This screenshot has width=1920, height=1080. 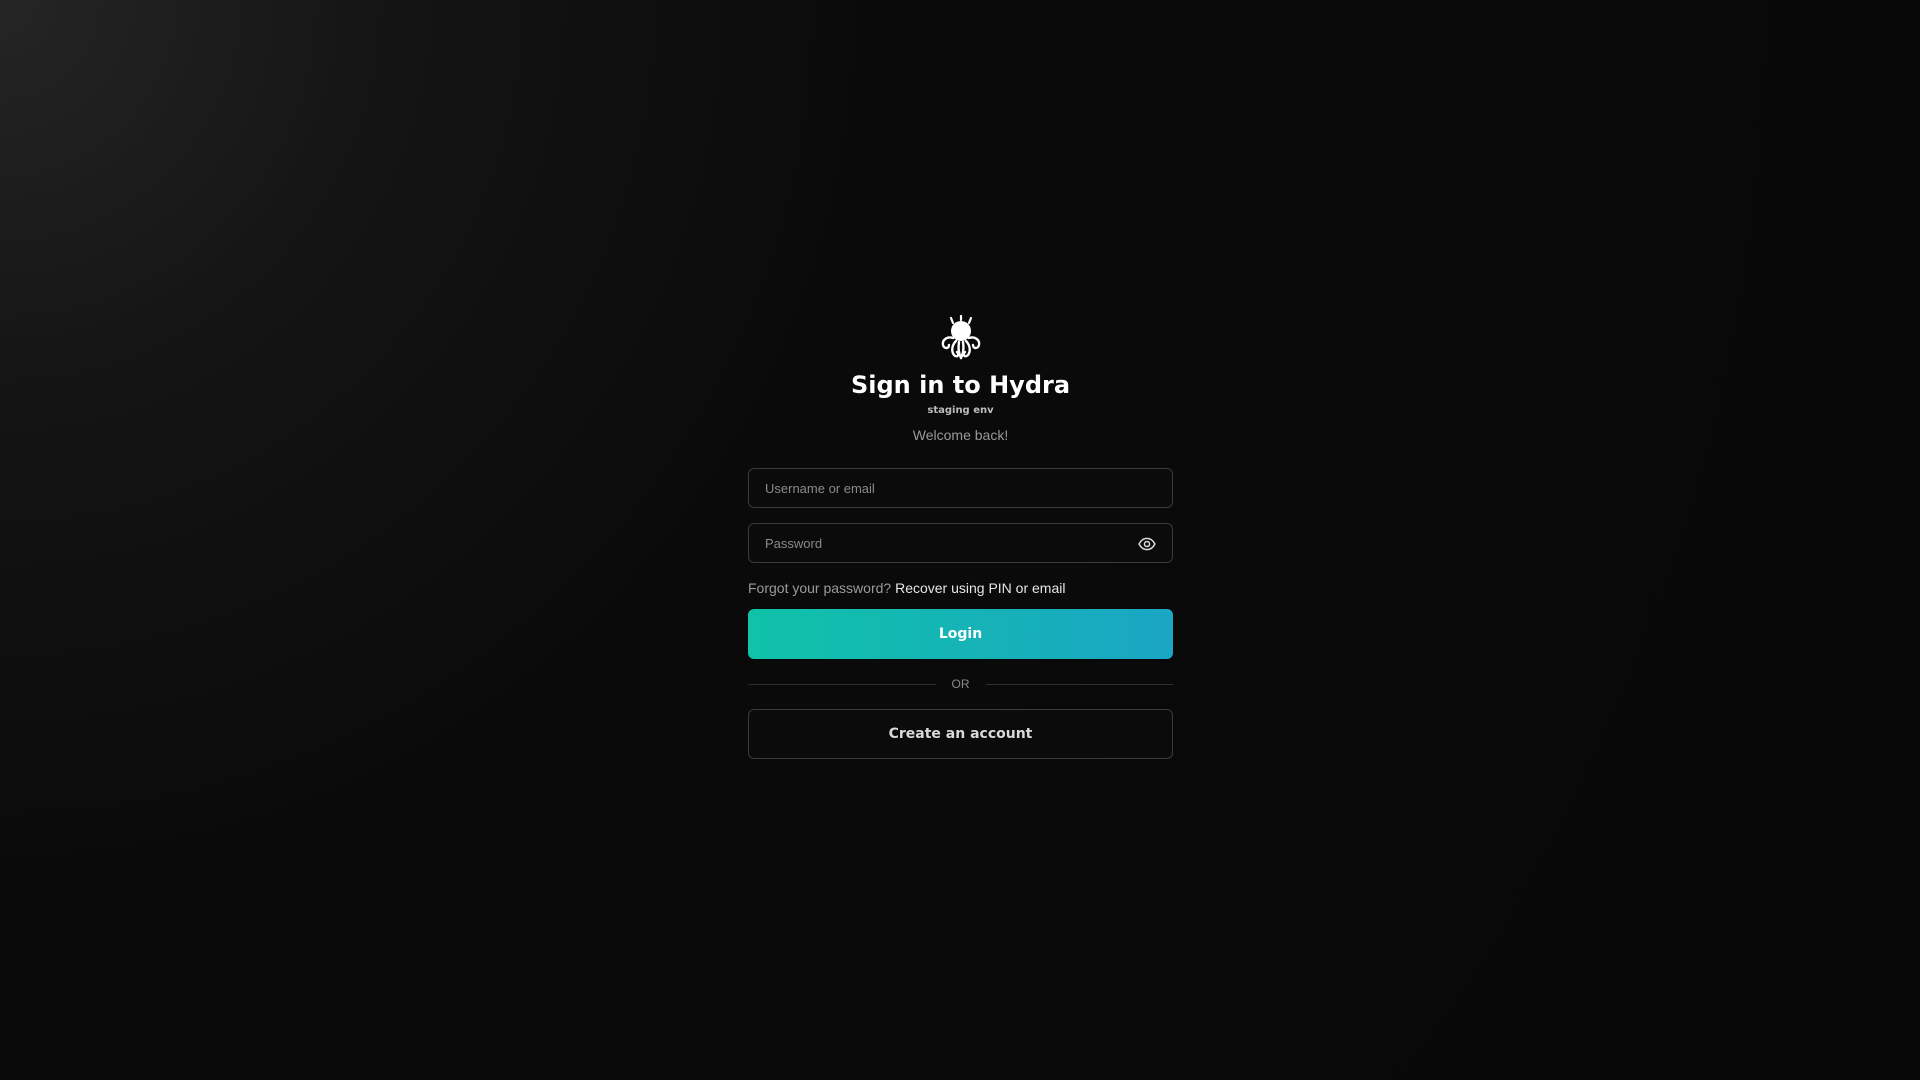 What do you see at coordinates (1147, 544) in the screenshot?
I see `eye-icon` at bounding box center [1147, 544].